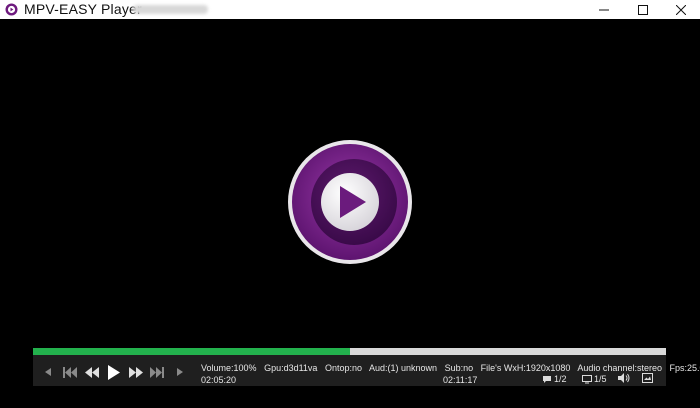 Image resolution: width=700 pixels, height=408 pixels. What do you see at coordinates (291, 368) in the screenshot?
I see `gpu-status: Gpu:d3d11va` at bounding box center [291, 368].